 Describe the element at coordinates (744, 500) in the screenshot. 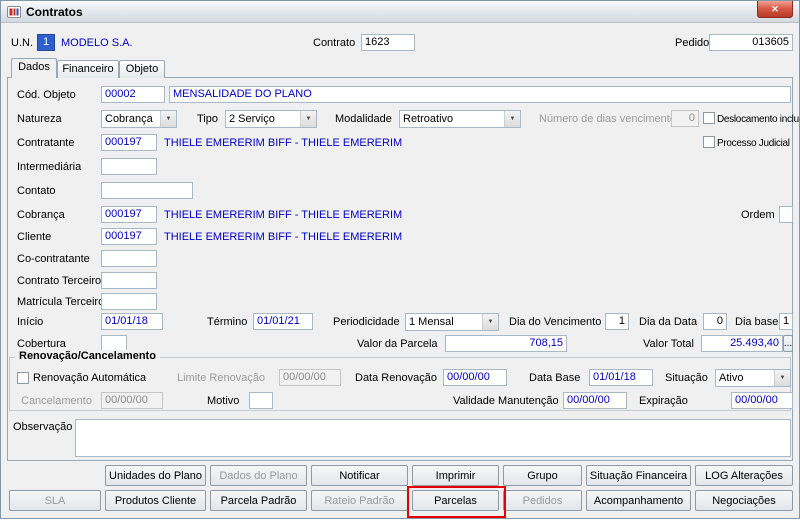

I see `negociacoes-button: Negociações` at that location.